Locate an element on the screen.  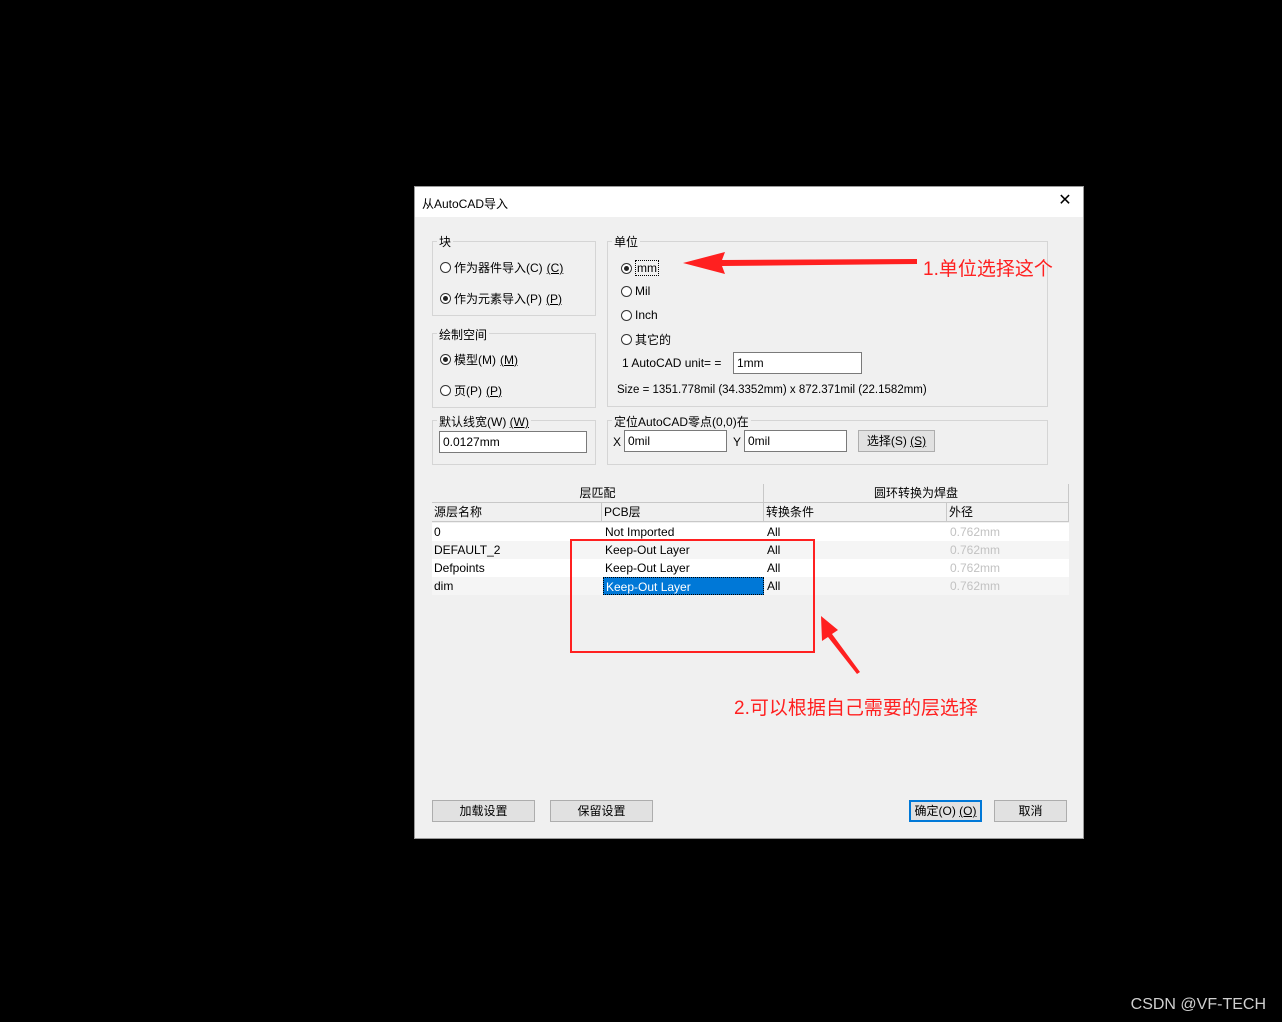
annotation-note-1: 1.单位选择这个 is located at coordinates (988, 269).